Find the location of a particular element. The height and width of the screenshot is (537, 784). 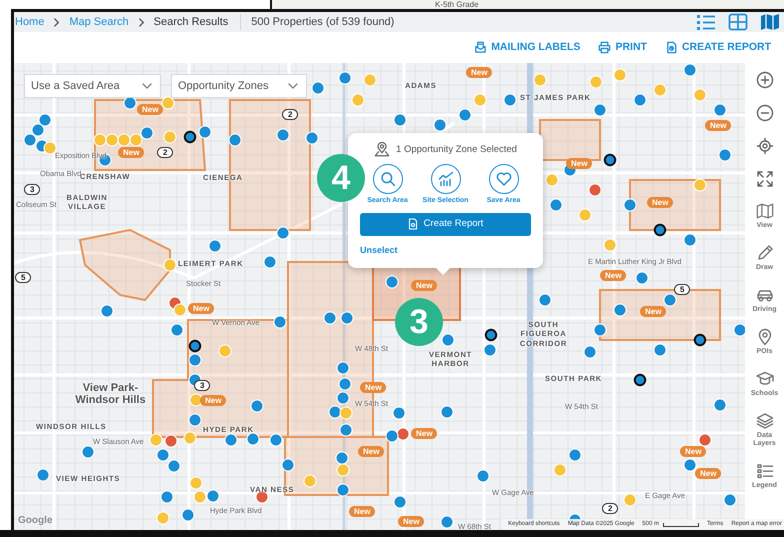

map-view-toggle is located at coordinates (770, 22).